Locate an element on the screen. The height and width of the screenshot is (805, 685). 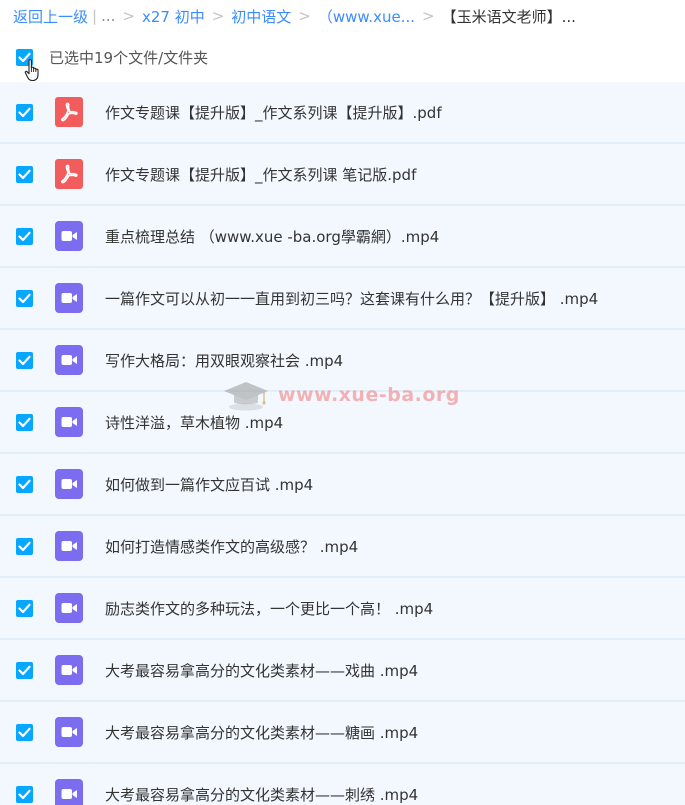
file-name: 作文专题课【提升版】_作文系列课 笔记版.pdf is located at coordinates (260, 174).